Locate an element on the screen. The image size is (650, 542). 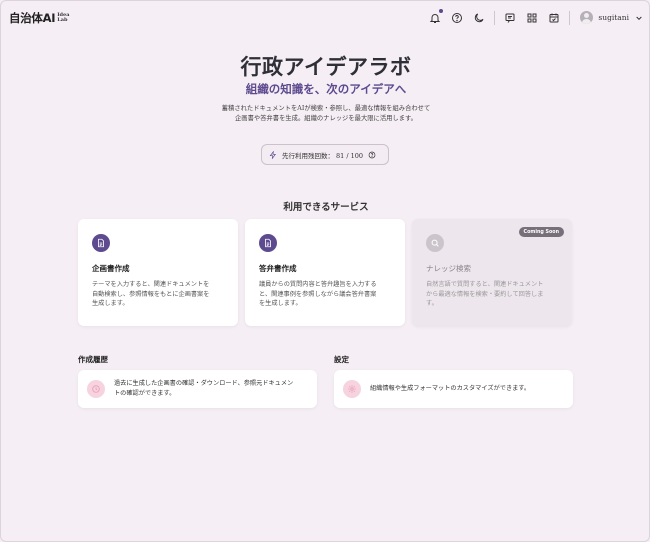
settings-card: 組織情報や生成フォーマットのカスタマイズができます。 is located at coordinates (453, 389).